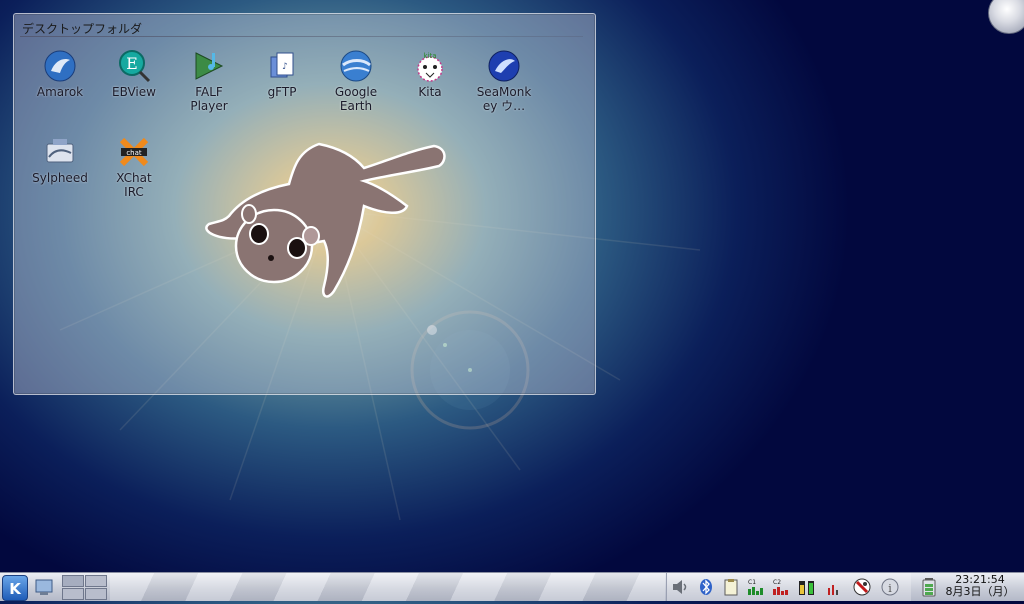 Image resolution: width=1024 pixels, height=604 pixels. I want to click on k-menu-button: K, so click(15, 588).